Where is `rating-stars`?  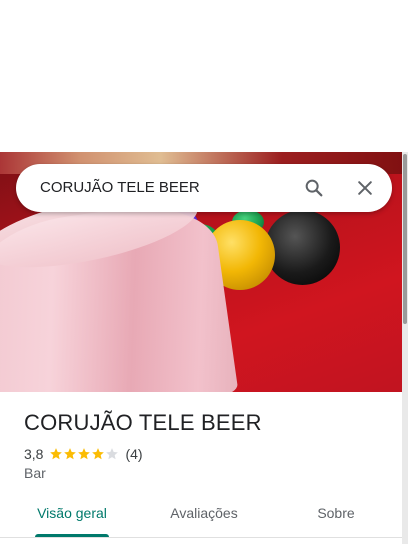 rating-stars is located at coordinates (84, 454).